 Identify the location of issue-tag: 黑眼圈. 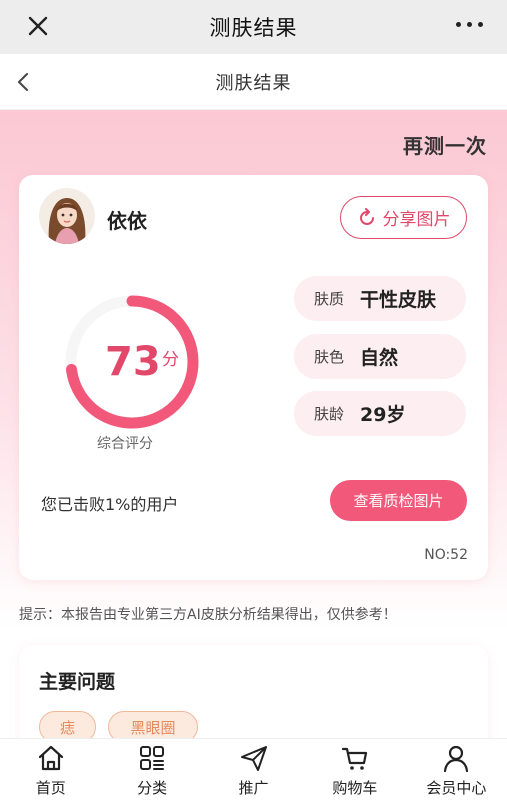
(153, 724).